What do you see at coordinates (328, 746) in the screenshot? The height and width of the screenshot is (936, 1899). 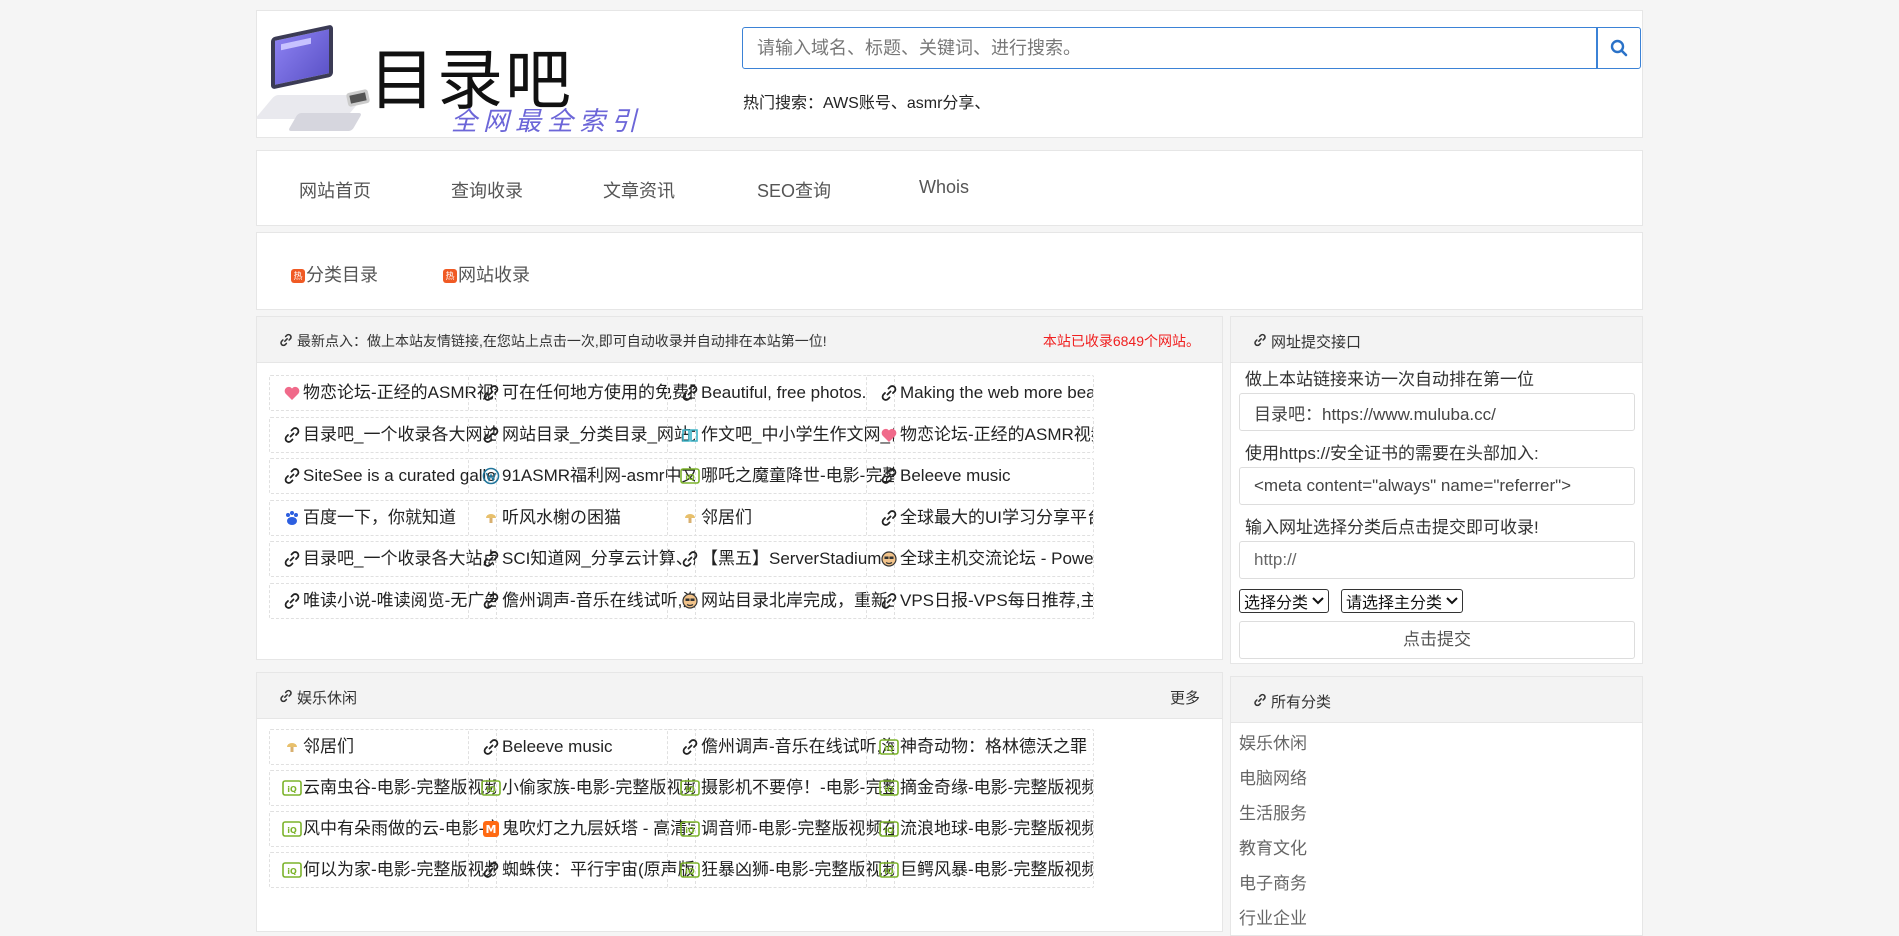 I see `site-link-label: 邻居们` at bounding box center [328, 746].